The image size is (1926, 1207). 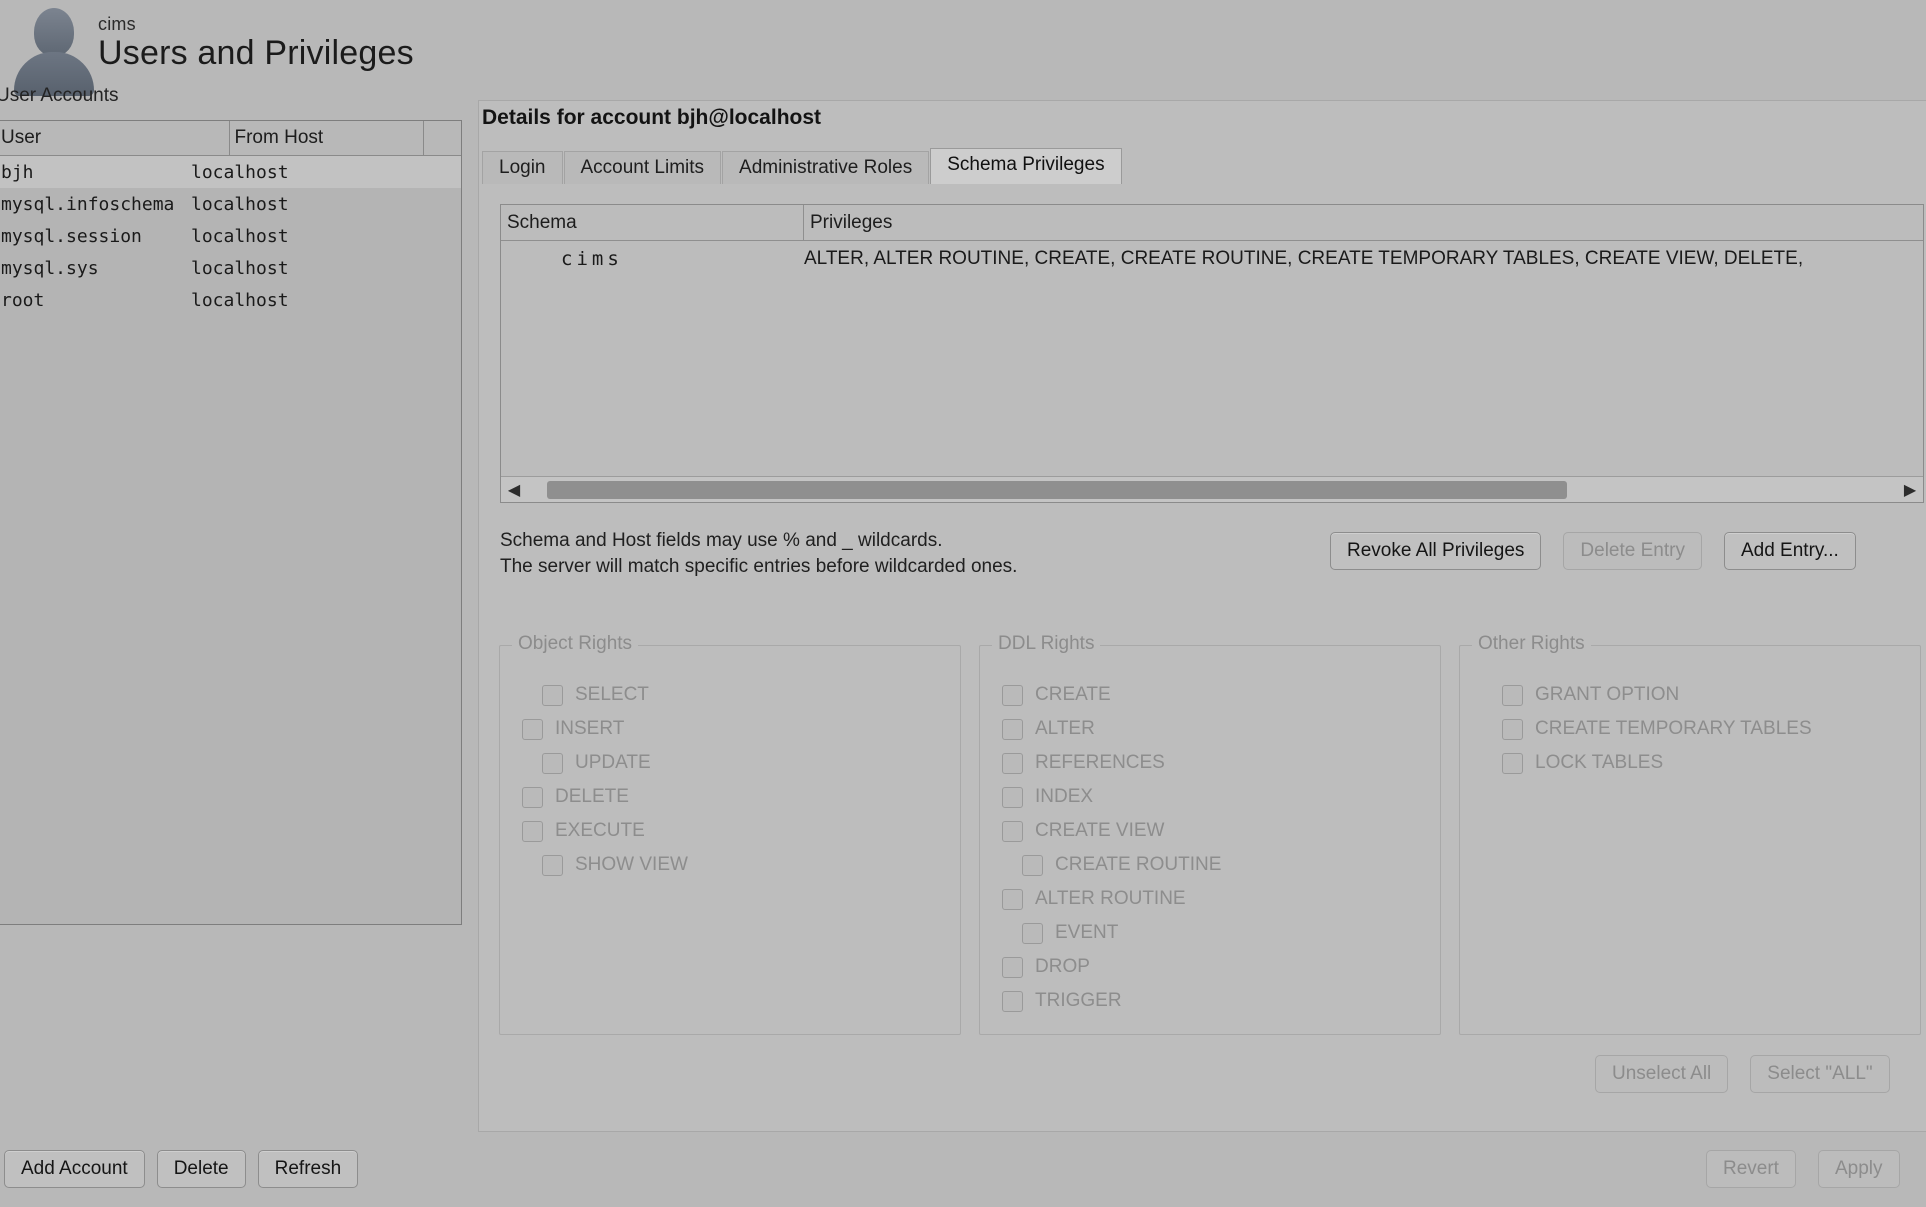 What do you see at coordinates (652, 222) in the screenshot?
I see `column-header-schema: Schema` at bounding box center [652, 222].